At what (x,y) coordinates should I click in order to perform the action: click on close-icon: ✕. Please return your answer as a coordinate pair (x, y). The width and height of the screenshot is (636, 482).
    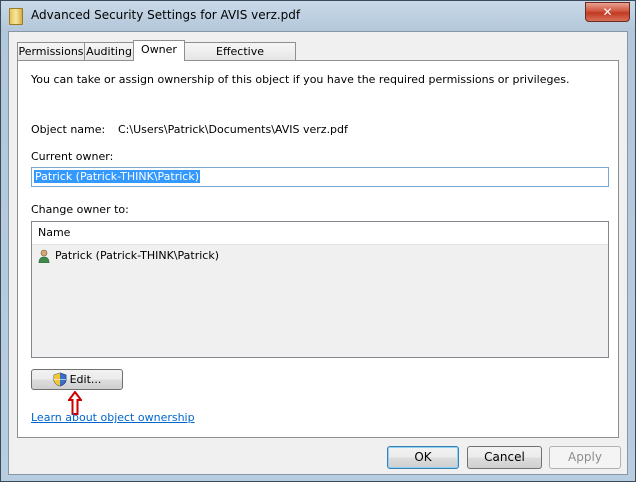
    Looking at the image, I should click on (607, 12).